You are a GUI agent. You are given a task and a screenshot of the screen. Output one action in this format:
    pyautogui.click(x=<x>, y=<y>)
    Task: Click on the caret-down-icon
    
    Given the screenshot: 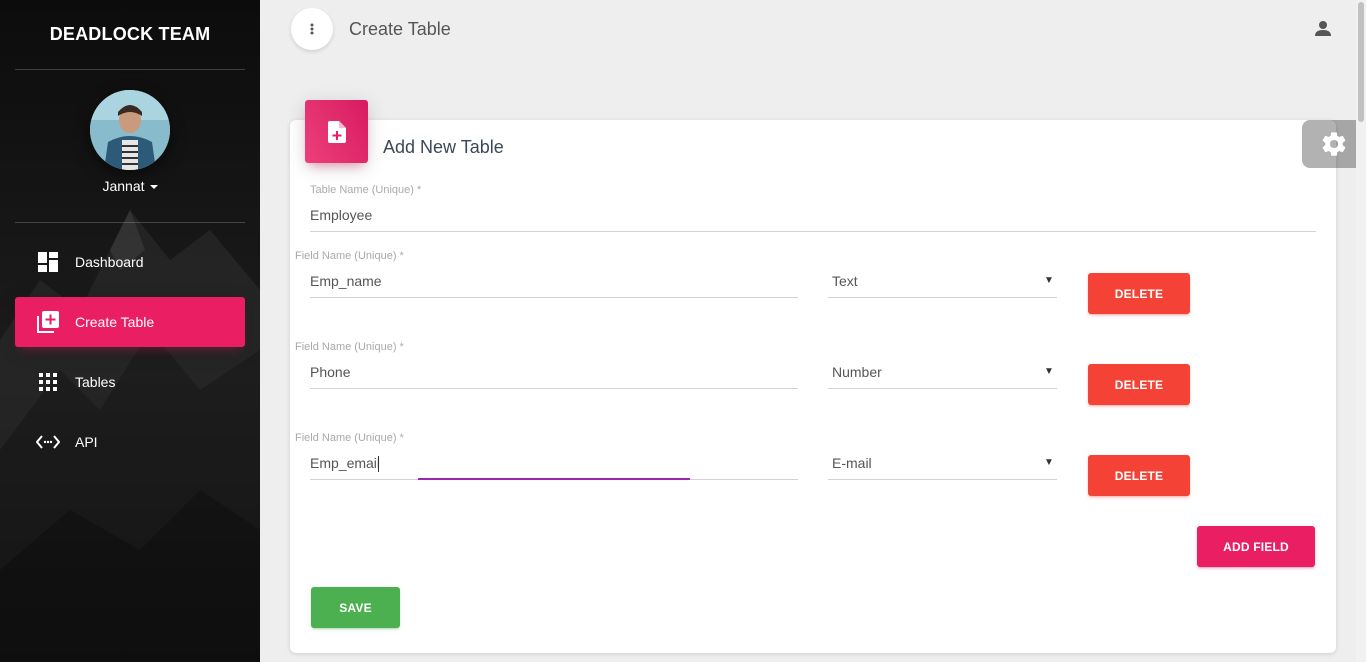 What is the action you would take?
    pyautogui.click(x=153, y=187)
    